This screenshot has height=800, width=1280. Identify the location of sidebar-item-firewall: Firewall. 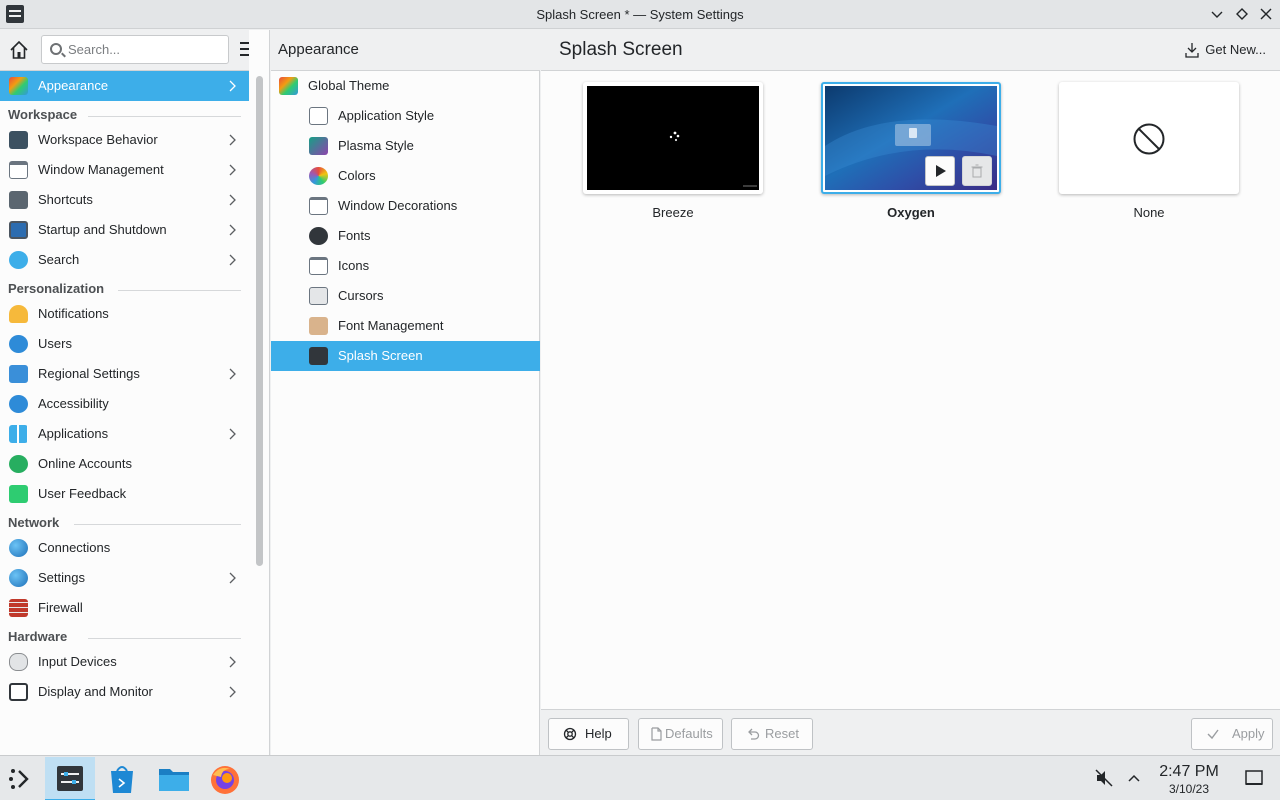
(124, 608).